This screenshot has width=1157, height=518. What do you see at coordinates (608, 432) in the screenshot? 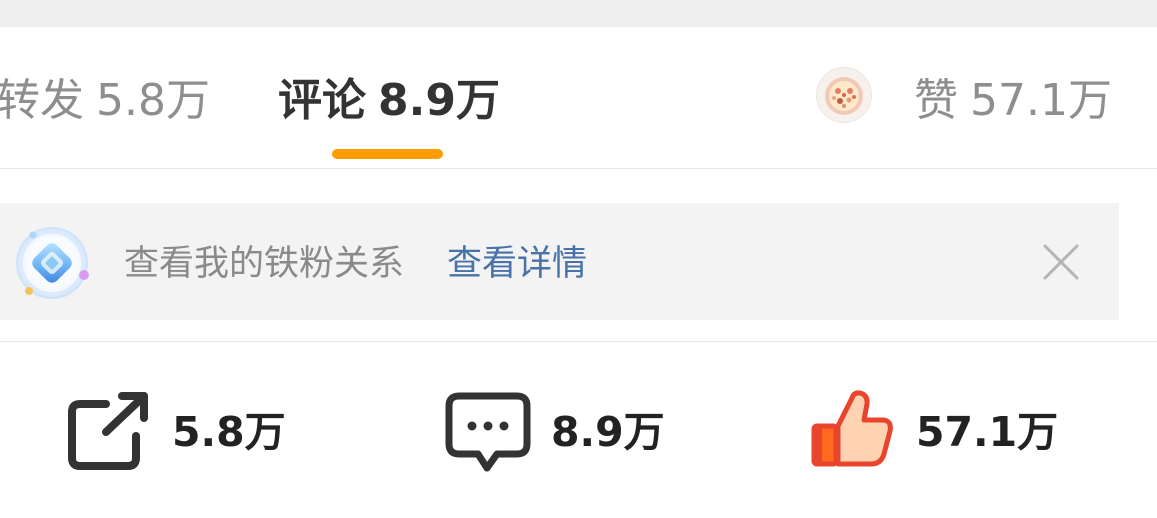
I see `comment-count: 8.9万` at bounding box center [608, 432].